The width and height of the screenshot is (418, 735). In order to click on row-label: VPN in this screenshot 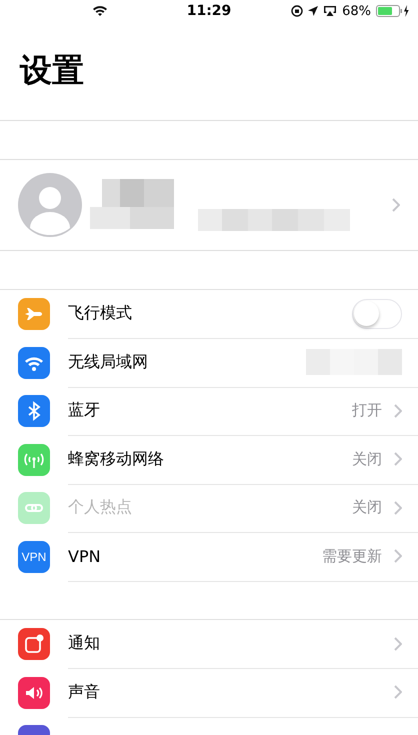, I will do `click(84, 556)`.